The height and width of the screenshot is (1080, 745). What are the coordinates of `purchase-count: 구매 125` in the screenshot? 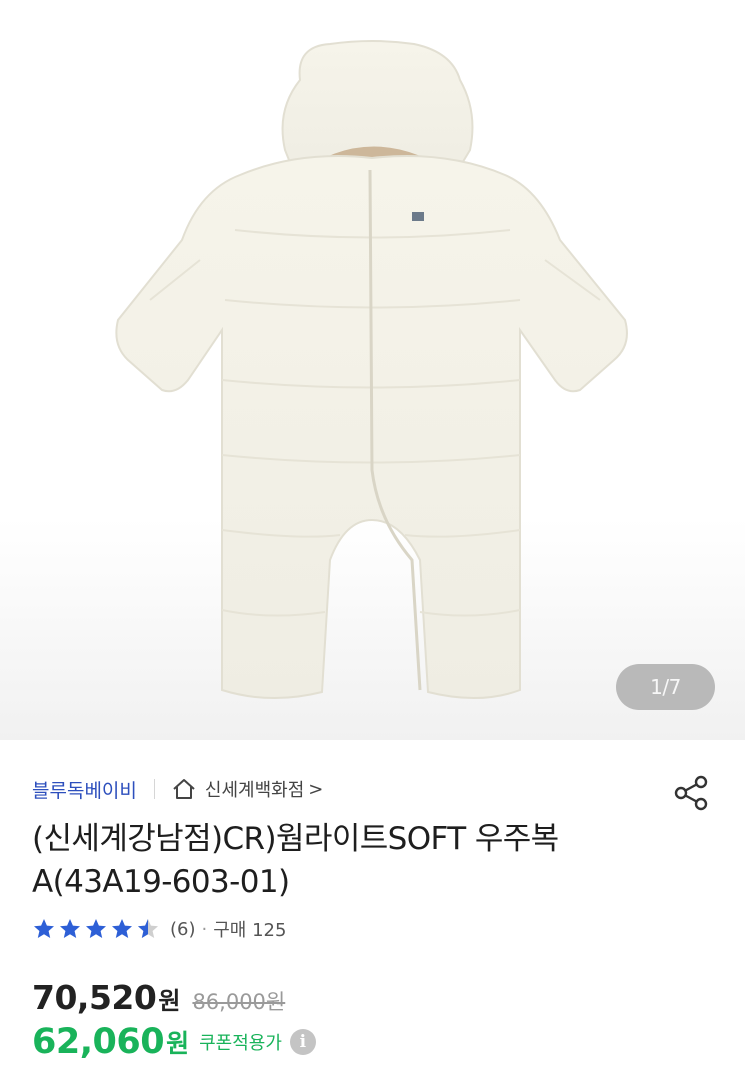 It's located at (250, 930).